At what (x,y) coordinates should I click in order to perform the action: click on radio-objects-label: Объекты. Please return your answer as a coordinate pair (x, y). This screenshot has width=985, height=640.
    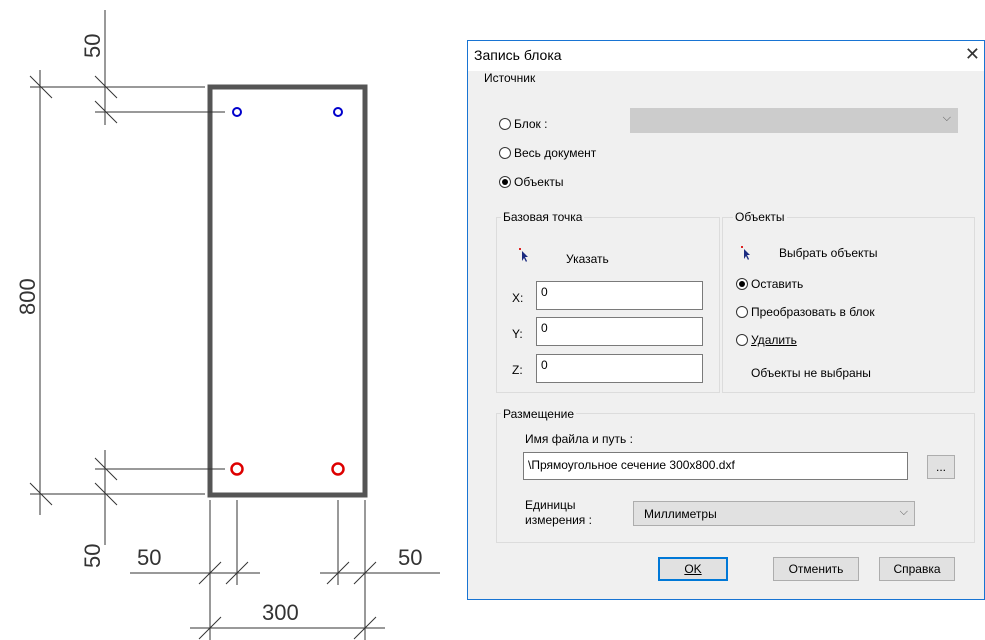
    Looking at the image, I should click on (539, 182).